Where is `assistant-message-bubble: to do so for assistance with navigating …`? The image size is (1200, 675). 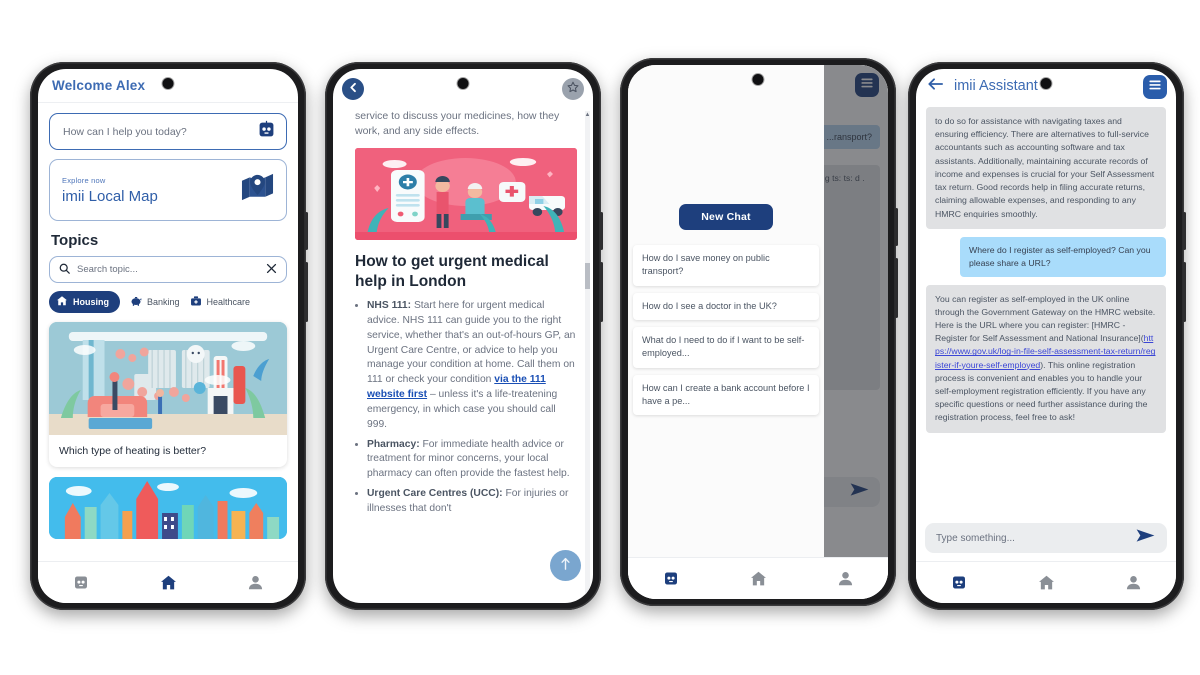 assistant-message-bubble: to do so for assistance with navigating … is located at coordinates (1046, 168).